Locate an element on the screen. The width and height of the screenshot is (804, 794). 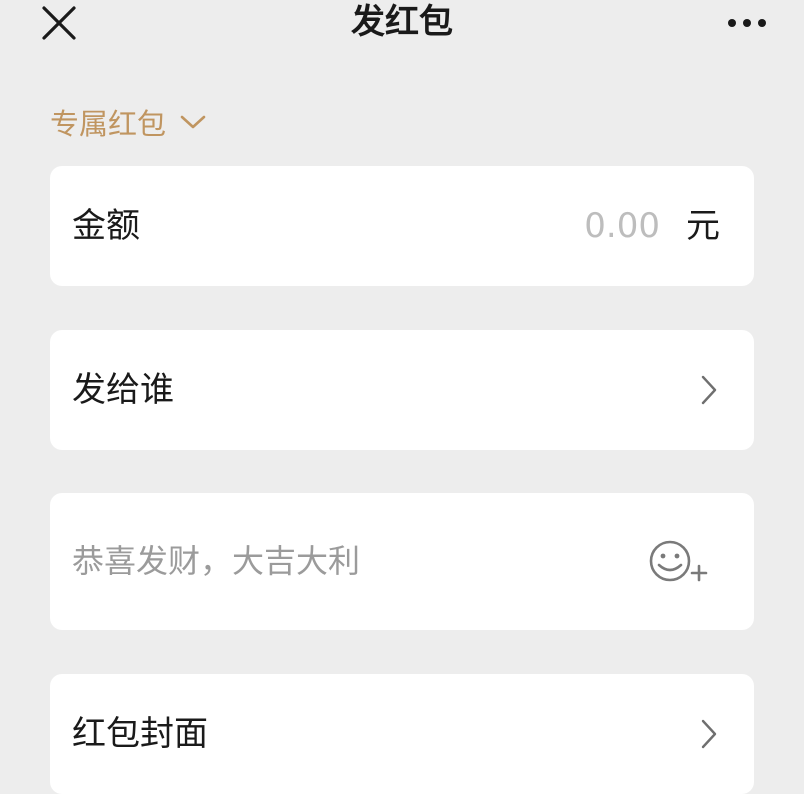
chevron-down-icon is located at coordinates (193, 122).